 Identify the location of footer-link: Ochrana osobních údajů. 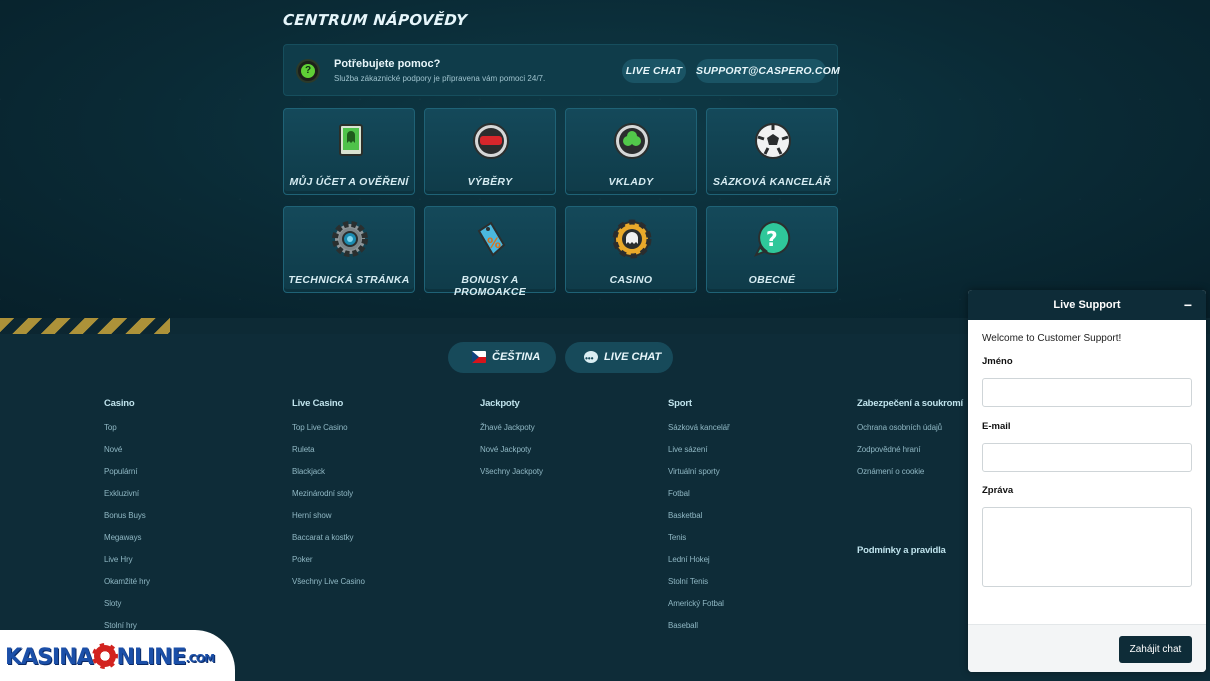
(899, 427).